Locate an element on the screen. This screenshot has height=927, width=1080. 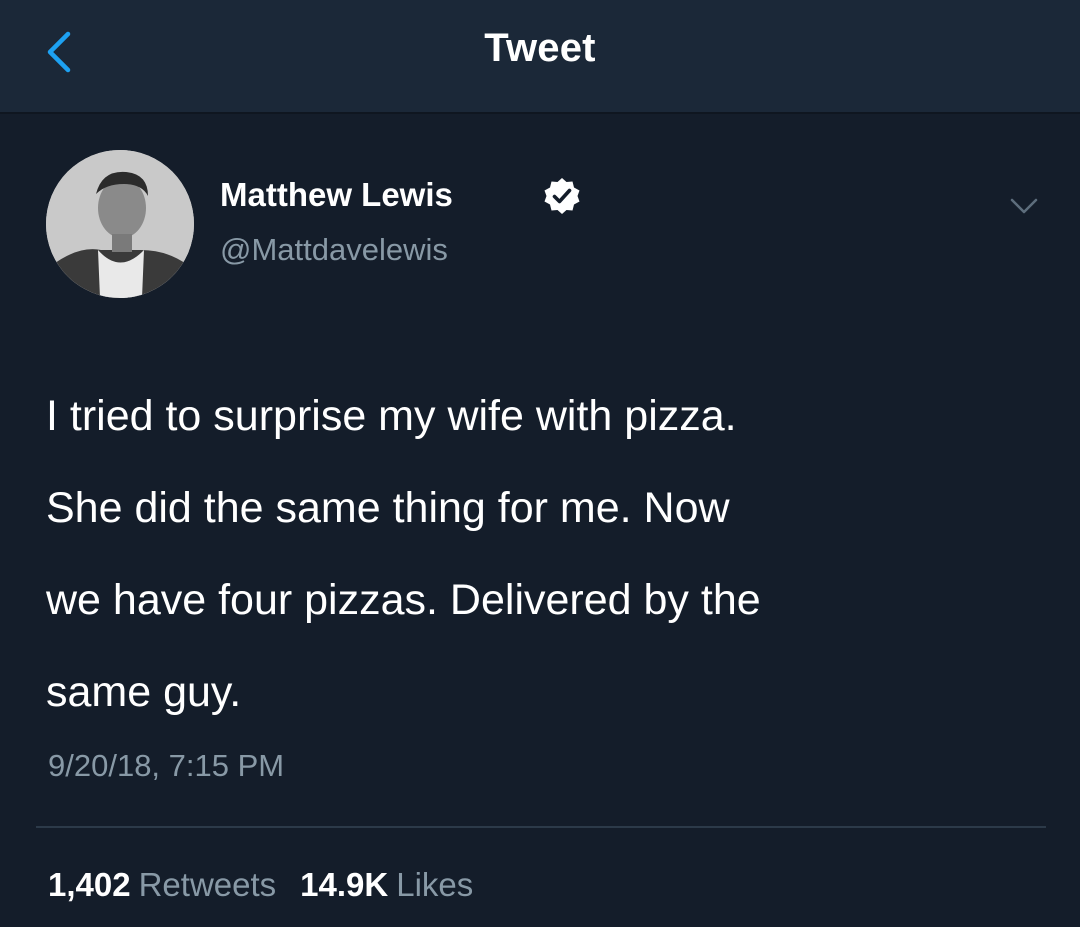
author-handle: @Mattdavelewis is located at coordinates (334, 250).